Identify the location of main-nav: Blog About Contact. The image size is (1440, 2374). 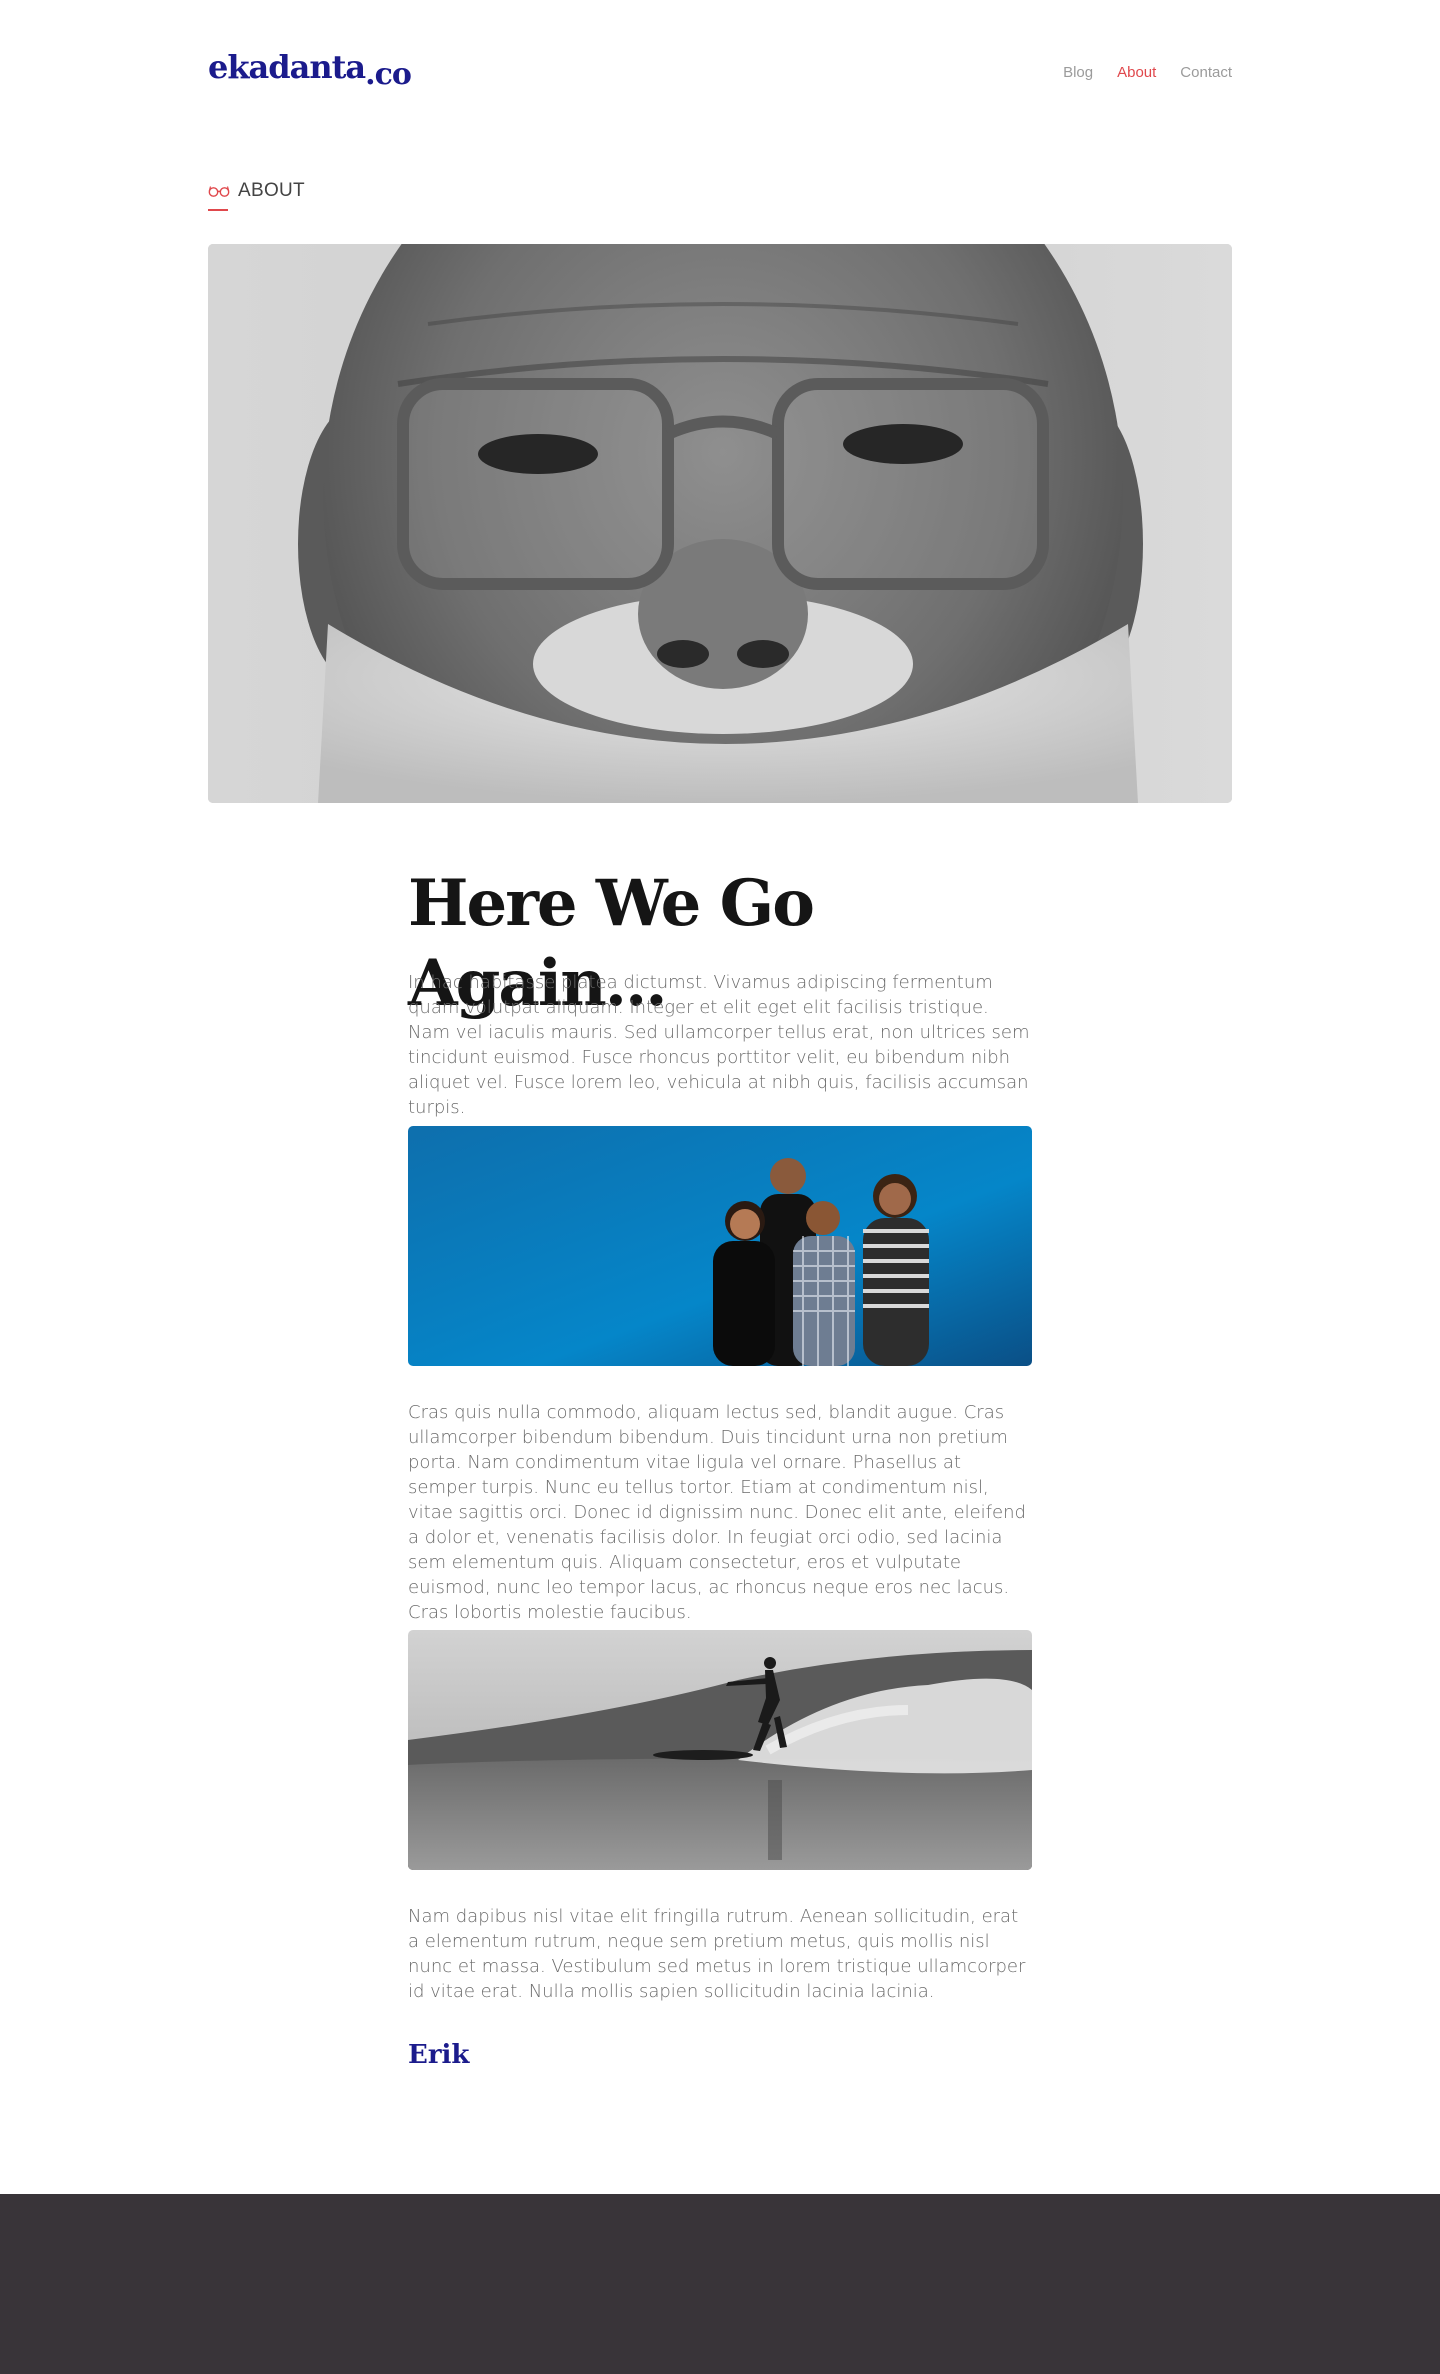
(1147, 72).